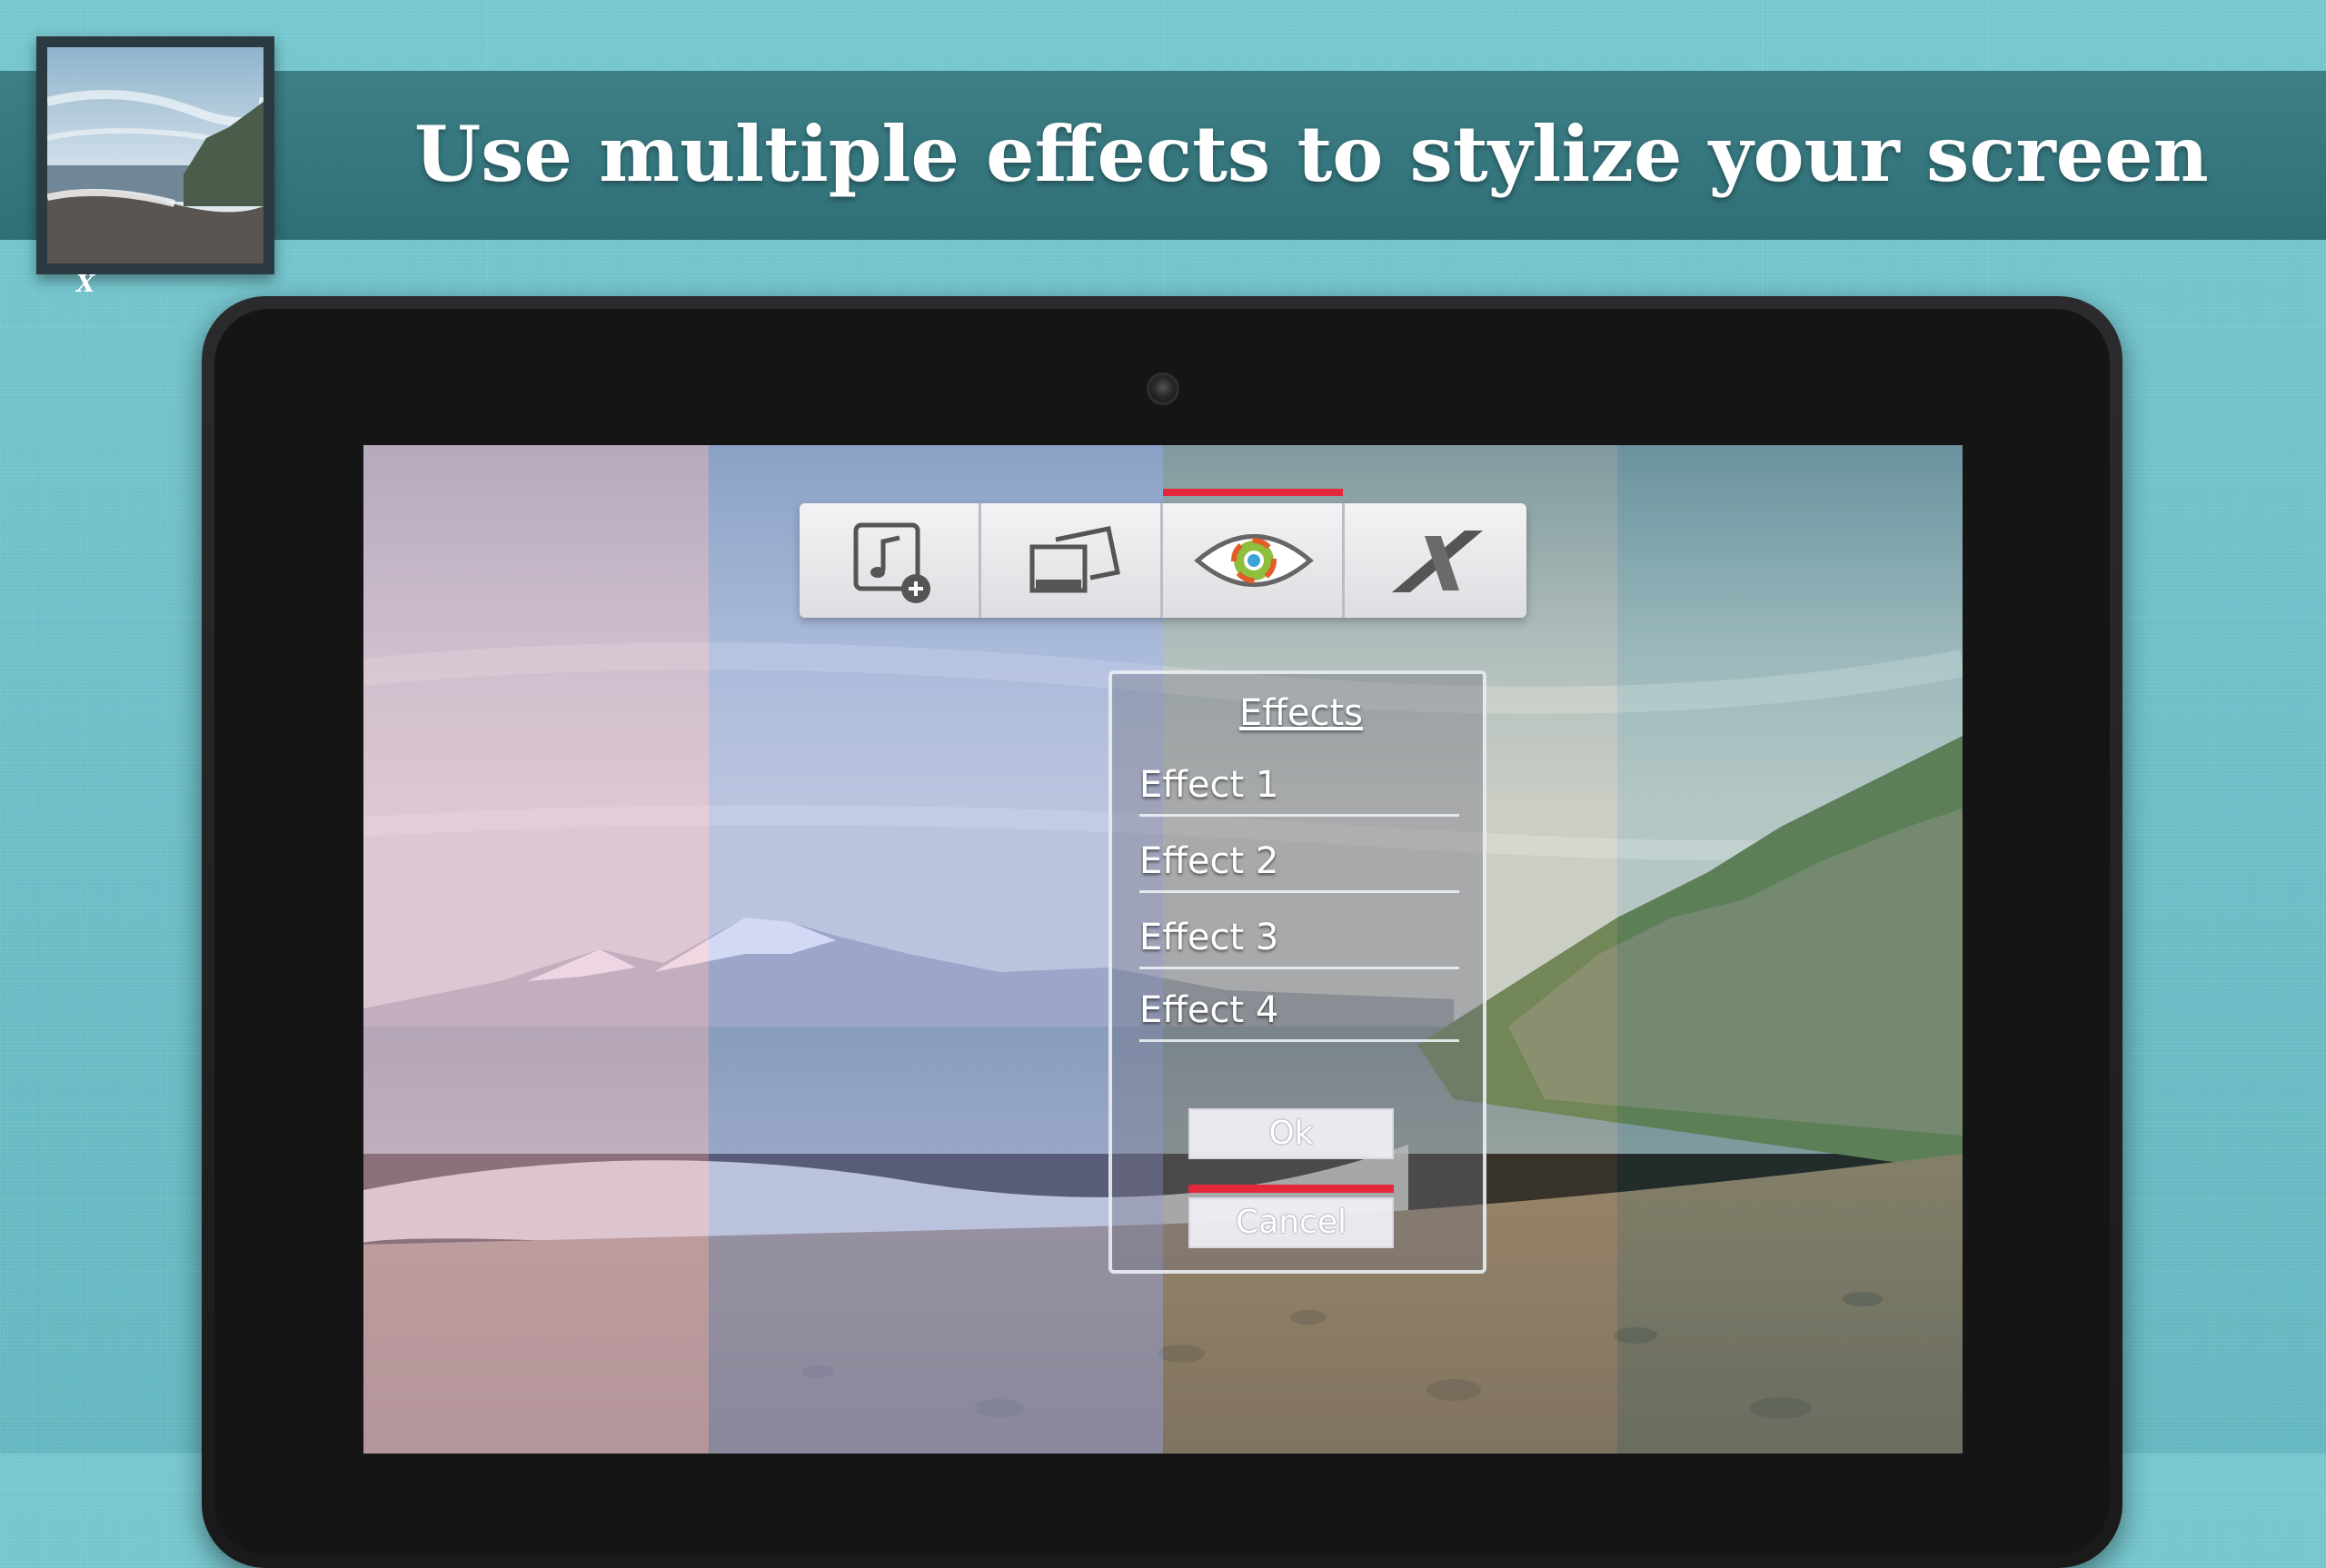 The image size is (2326, 1568). Describe the element at coordinates (155, 155) in the screenshot. I see `app-icon-image` at that location.